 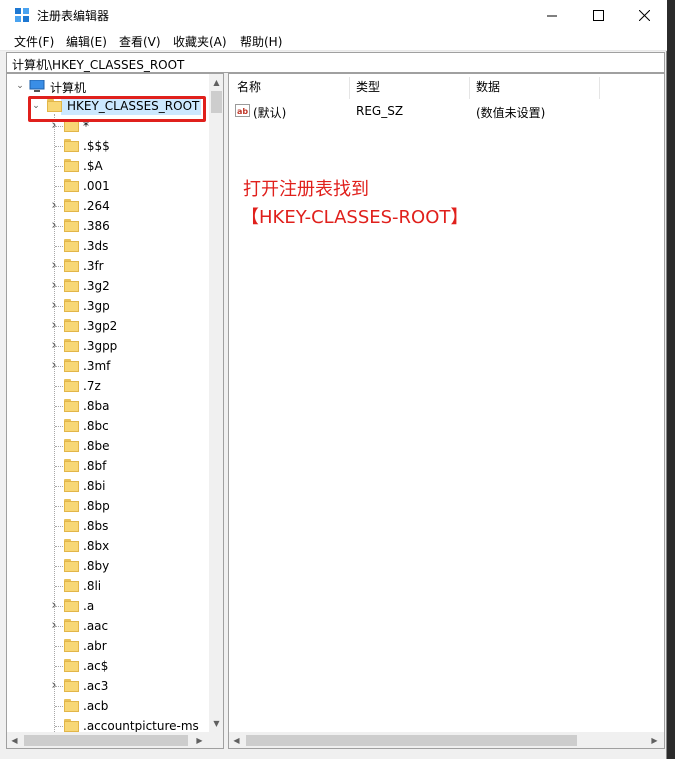 What do you see at coordinates (108, 686) in the screenshot?
I see `tree-item: › .ac3` at bounding box center [108, 686].